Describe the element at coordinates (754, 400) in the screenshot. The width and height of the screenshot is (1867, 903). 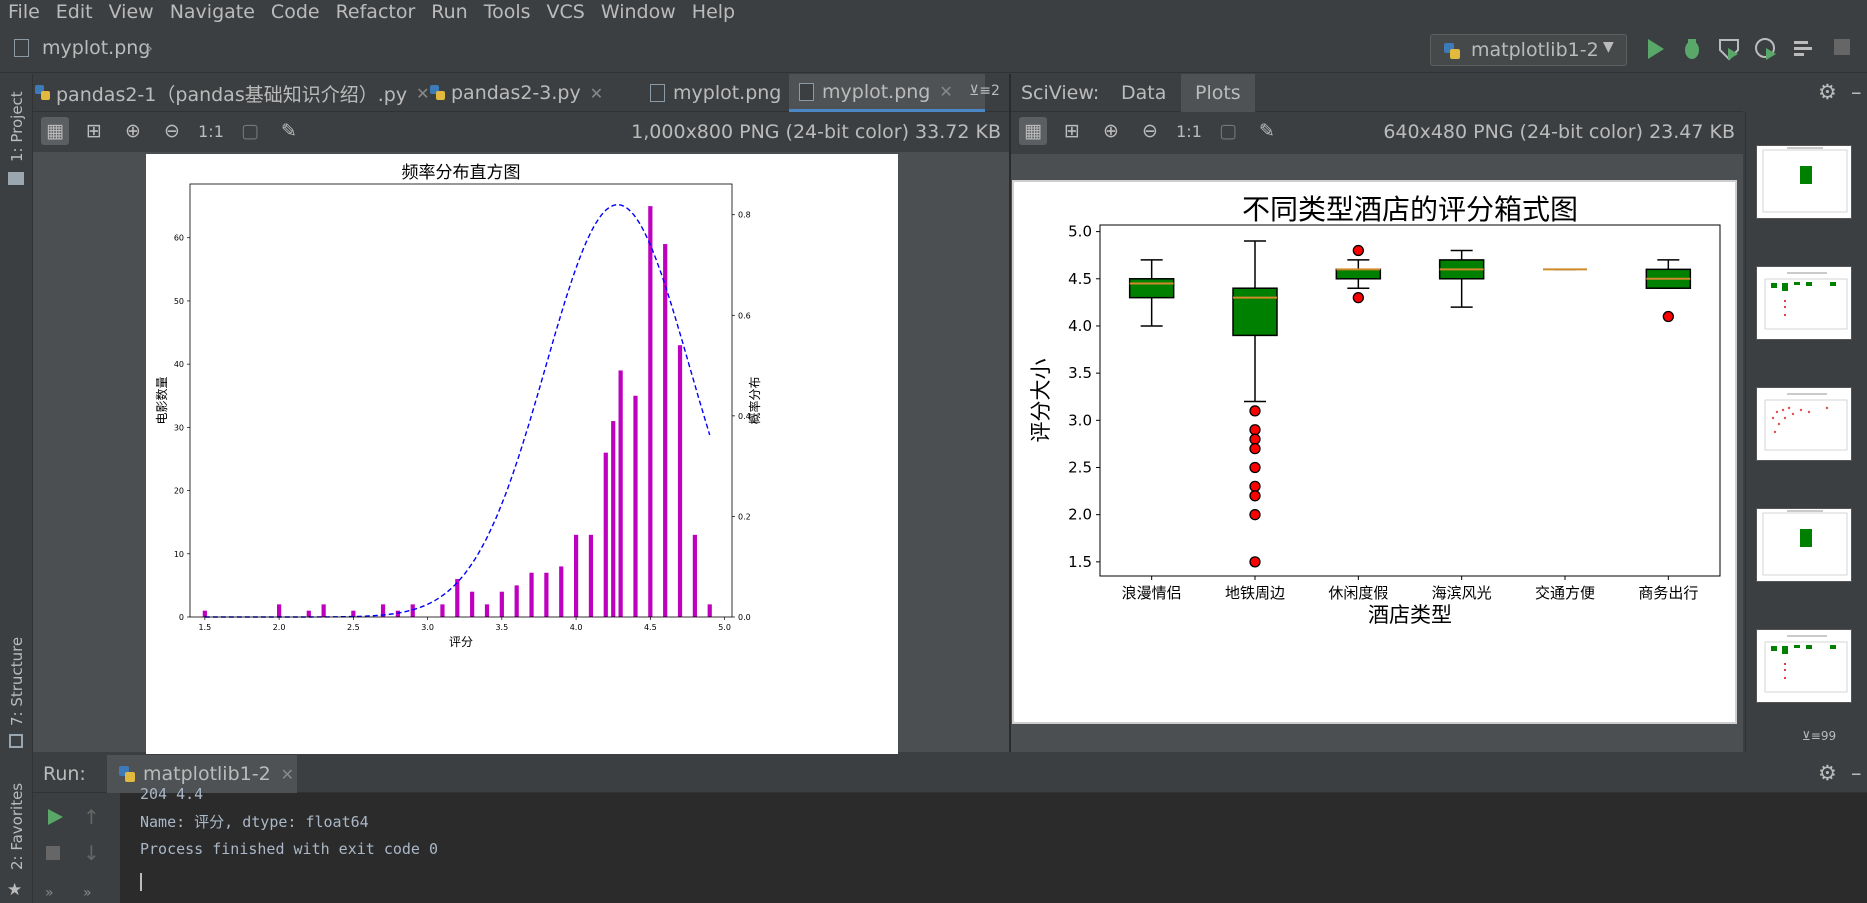
I see `y2-axis-label: 概率分布` at that location.